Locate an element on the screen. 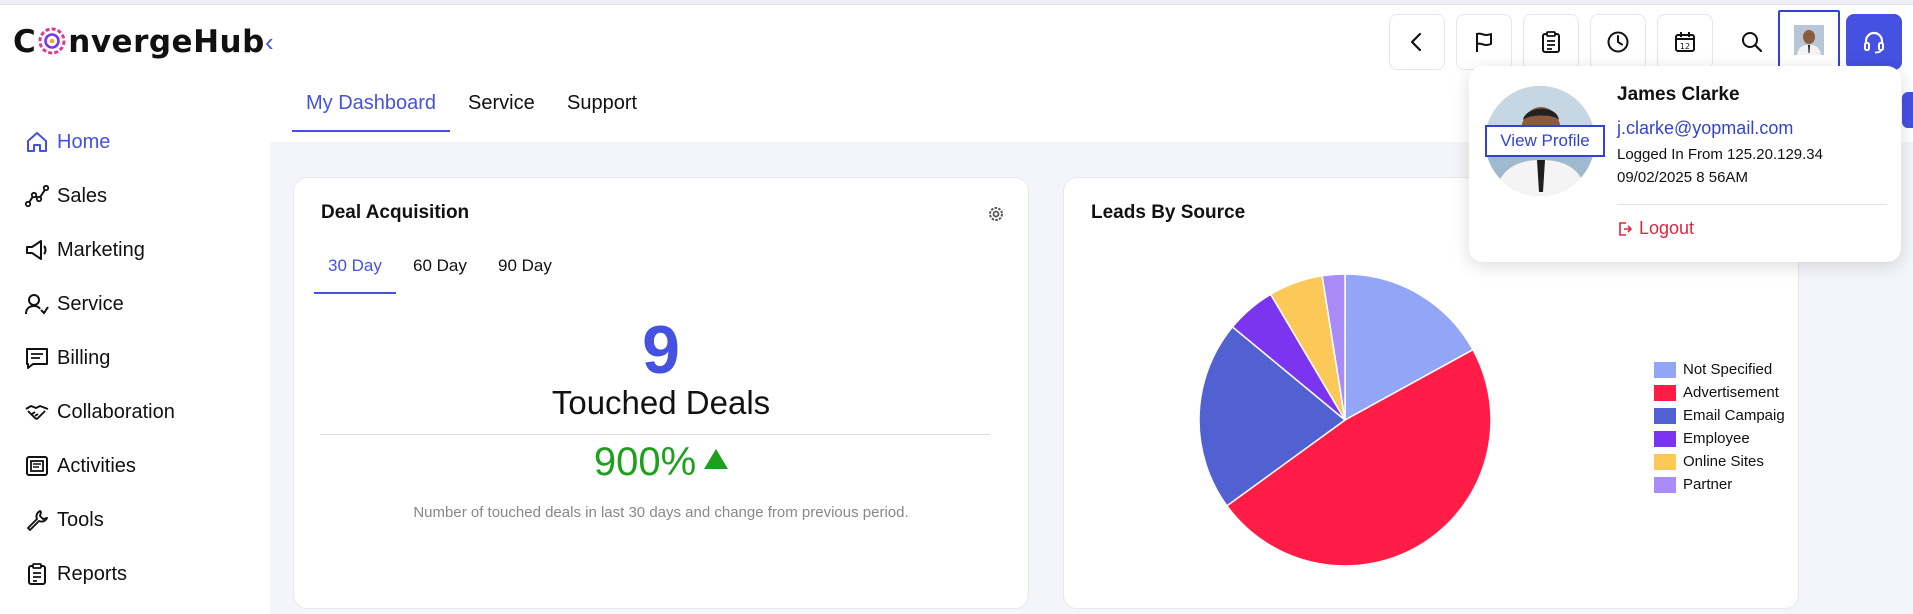 The image size is (1913, 614). clock-icon is located at coordinates (1618, 42).